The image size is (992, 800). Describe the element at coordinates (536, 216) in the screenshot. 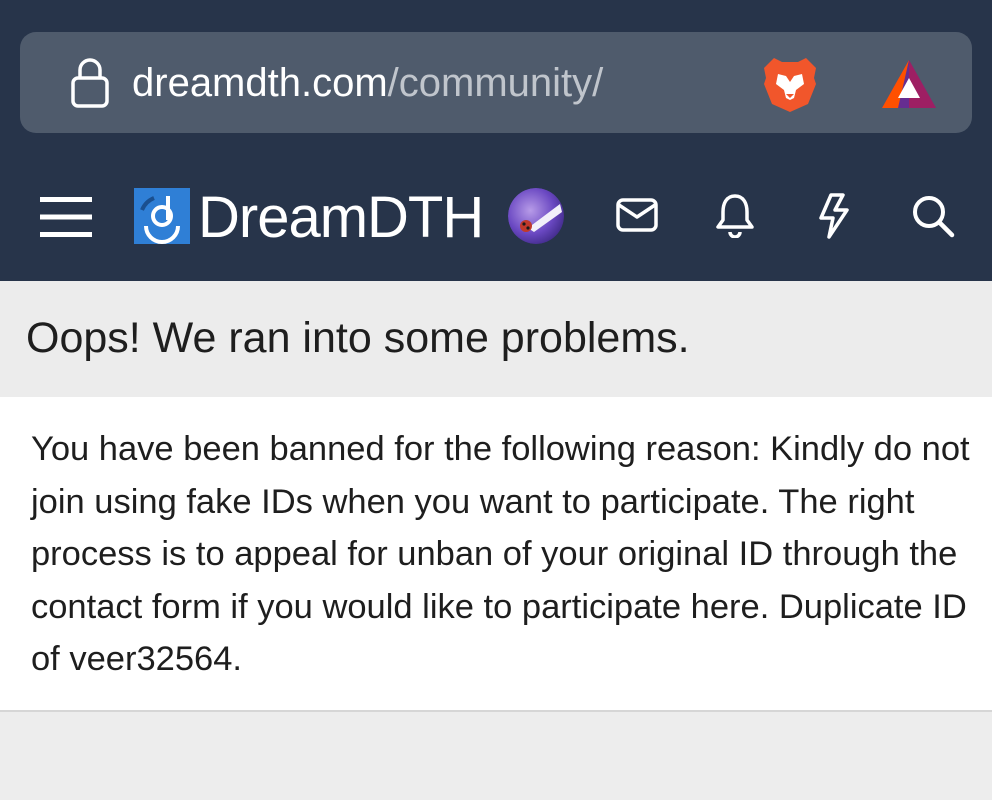

I see `avatar` at that location.